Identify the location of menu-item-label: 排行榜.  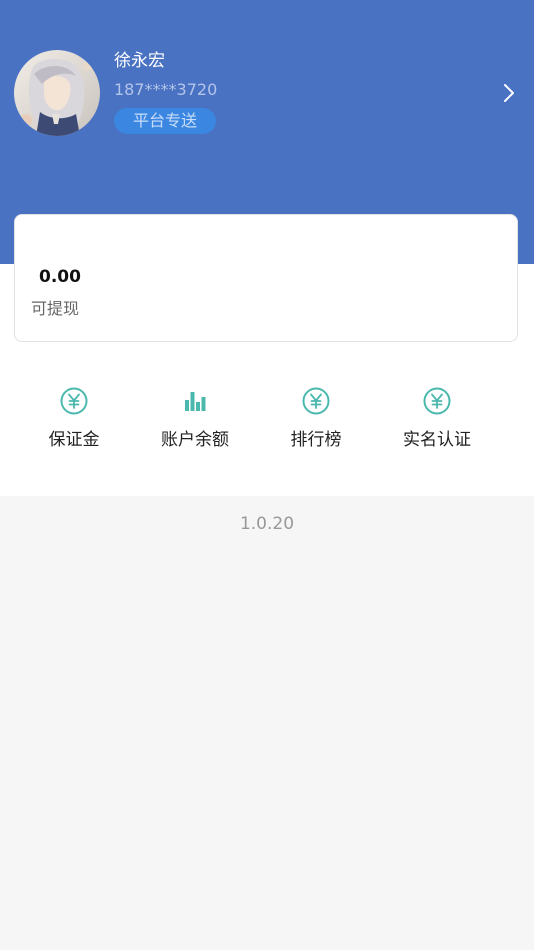
(316, 440).